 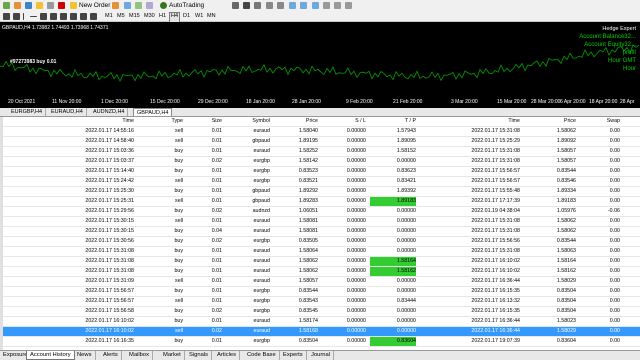 What do you see at coordinates (51, 5) in the screenshot?
I see `terminal-icon` at bounding box center [51, 5].